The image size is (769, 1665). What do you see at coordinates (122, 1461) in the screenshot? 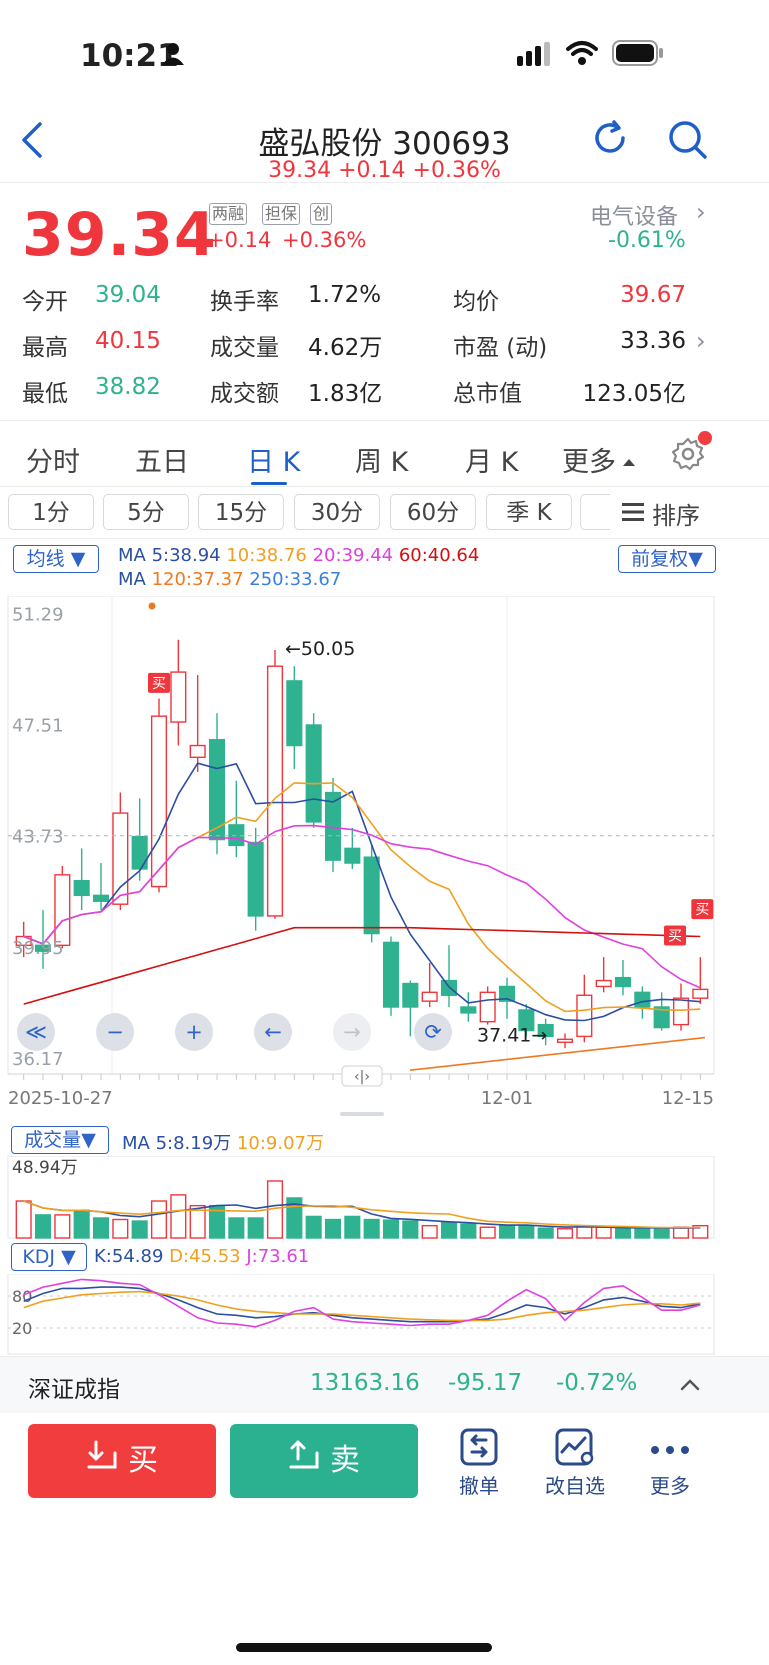
I see `buy-button: 买` at bounding box center [122, 1461].